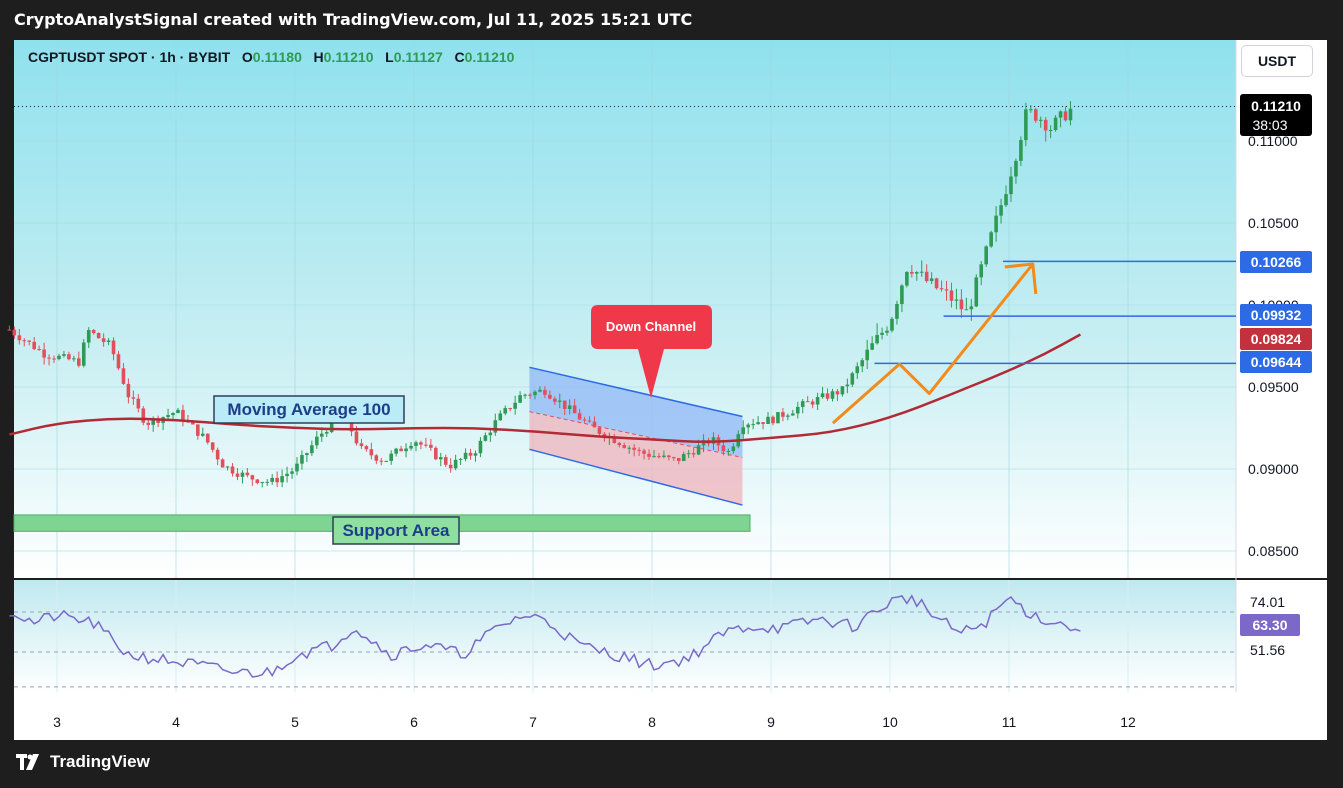 This screenshot has width=1343, height=788. I want to click on ma-value-badge: 0.09824, so click(1276, 339).